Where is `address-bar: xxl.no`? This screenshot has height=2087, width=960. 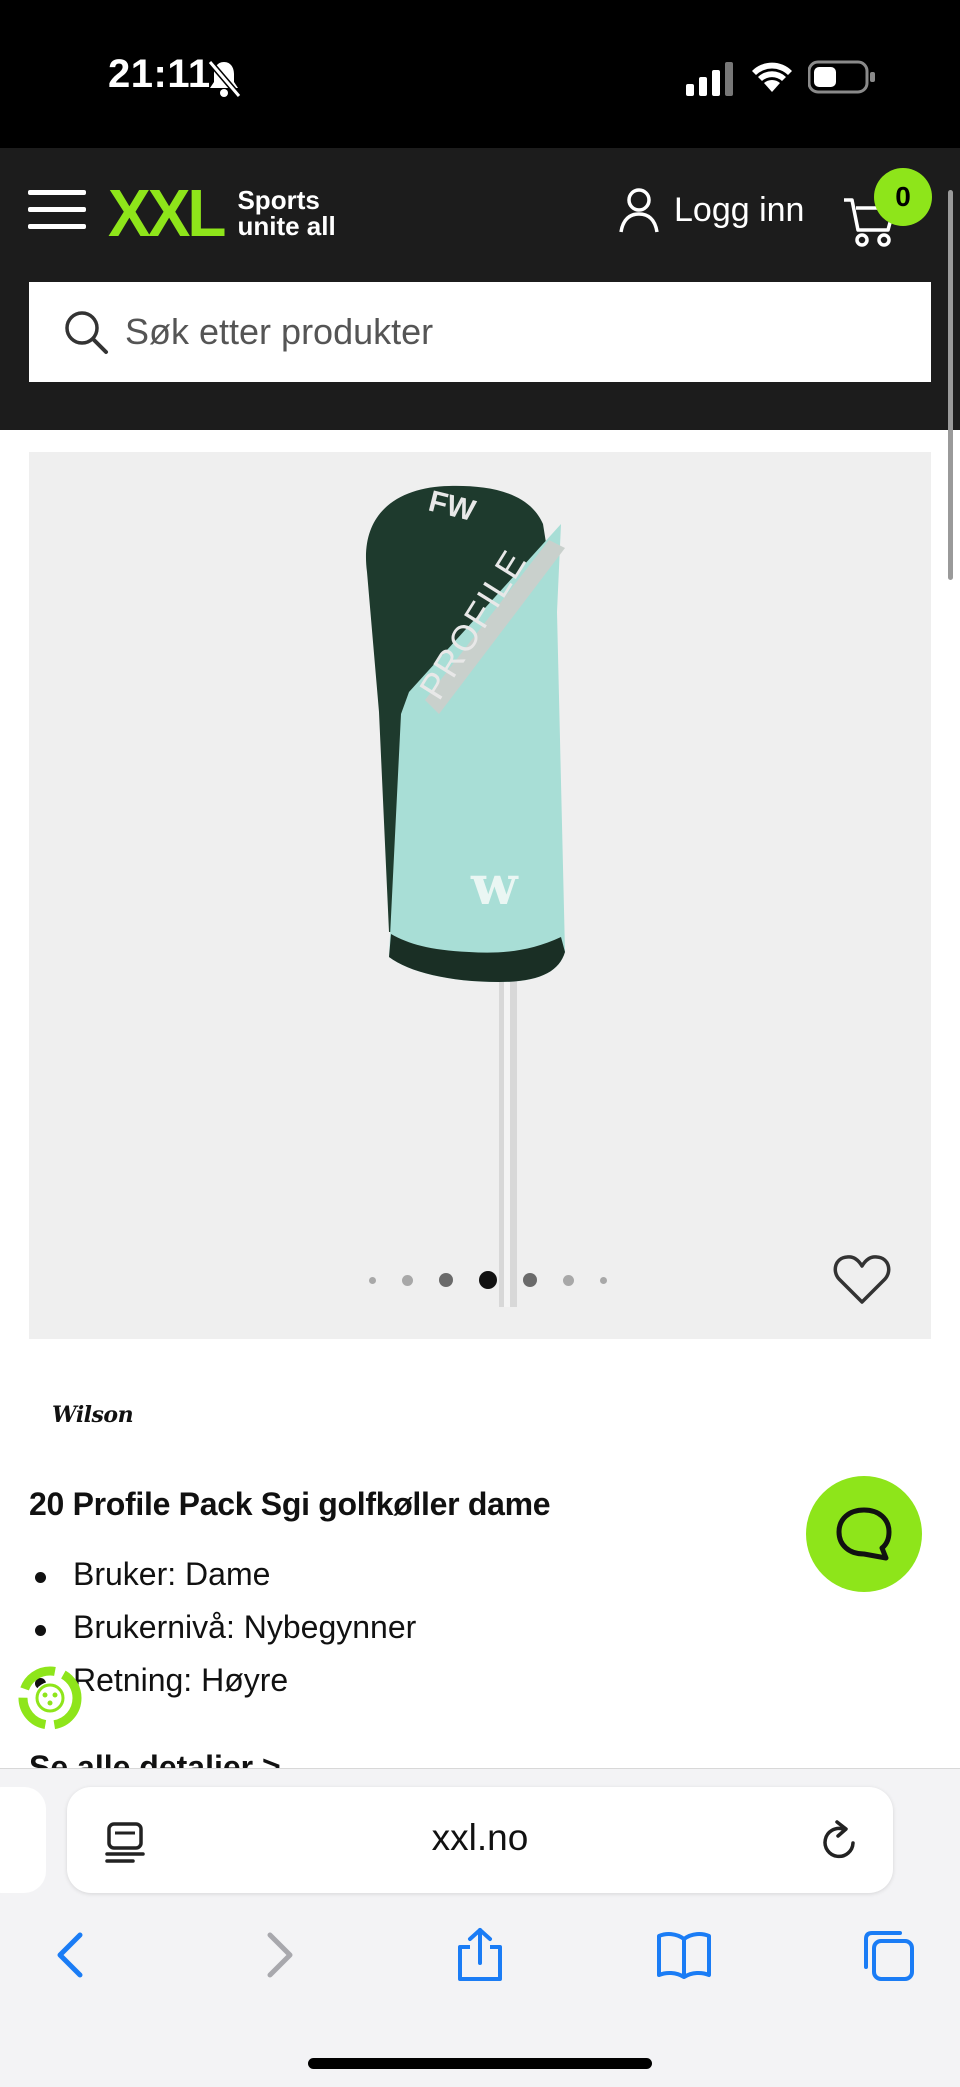 address-bar: xxl.no is located at coordinates (480, 1840).